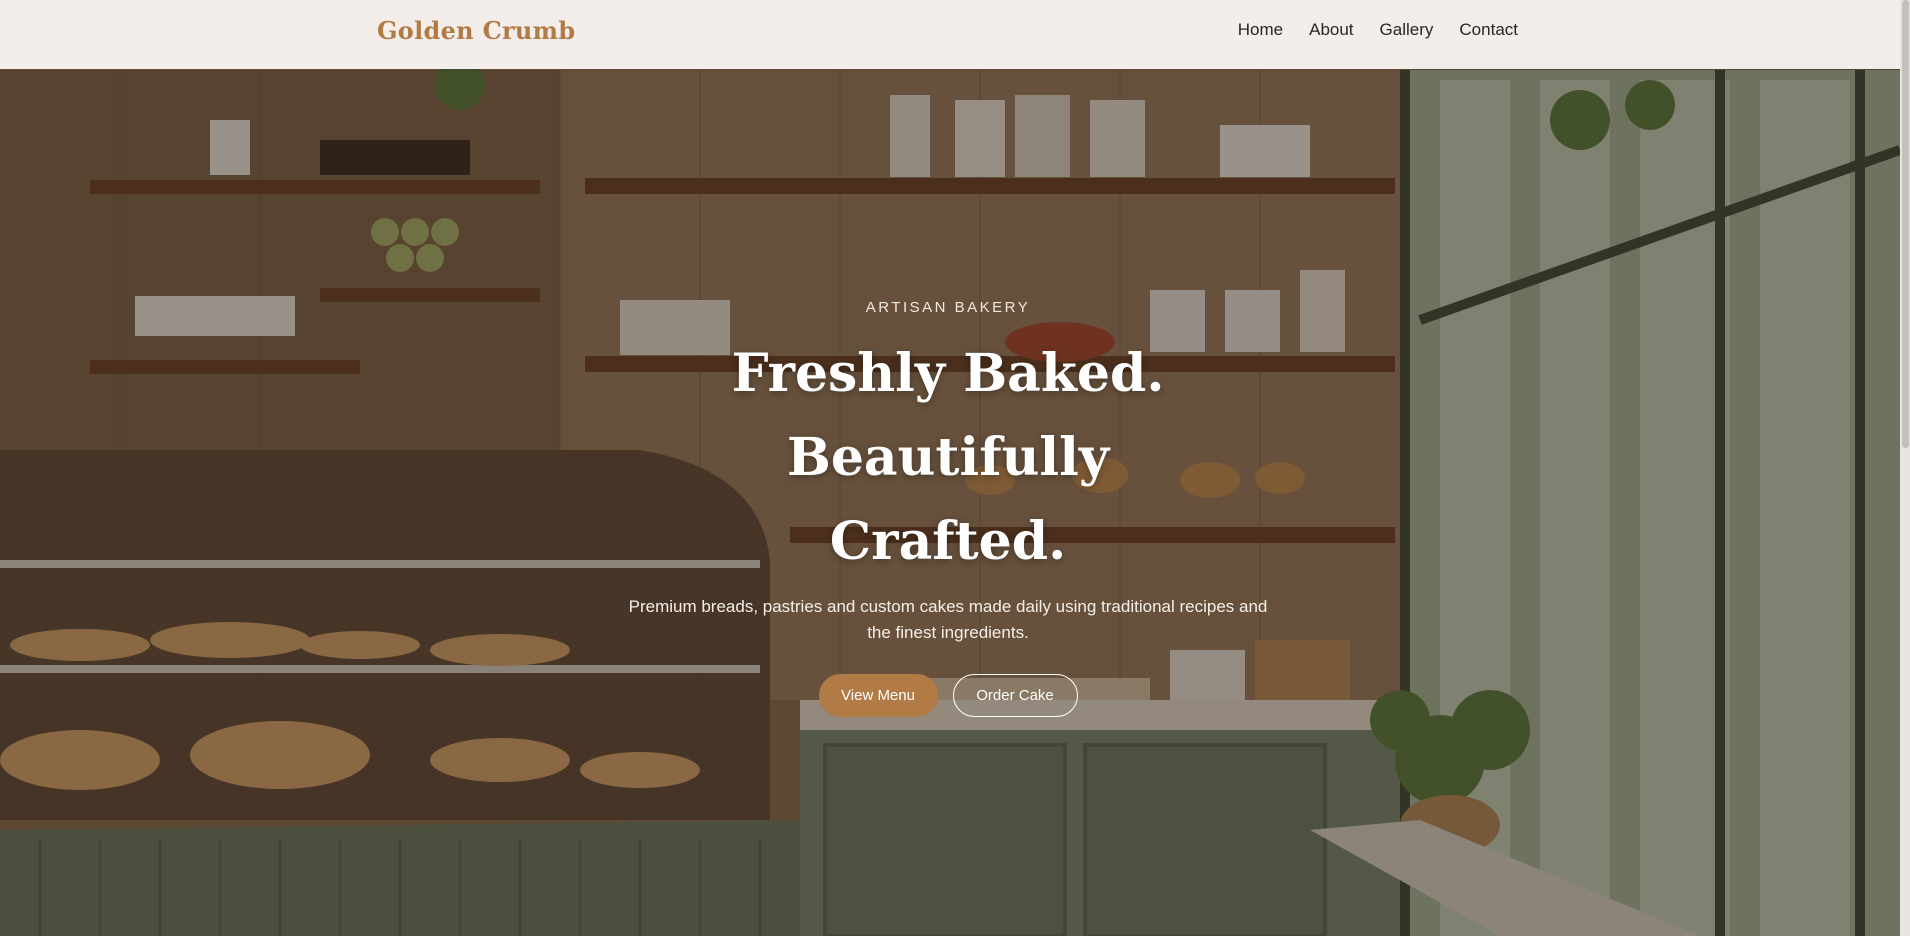 The width and height of the screenshot is (1910, 936). What do you see at coordinates (1905, 224) in the screenshot?
I see `scrollbar-thumb` at bounding box center [1905, 224].